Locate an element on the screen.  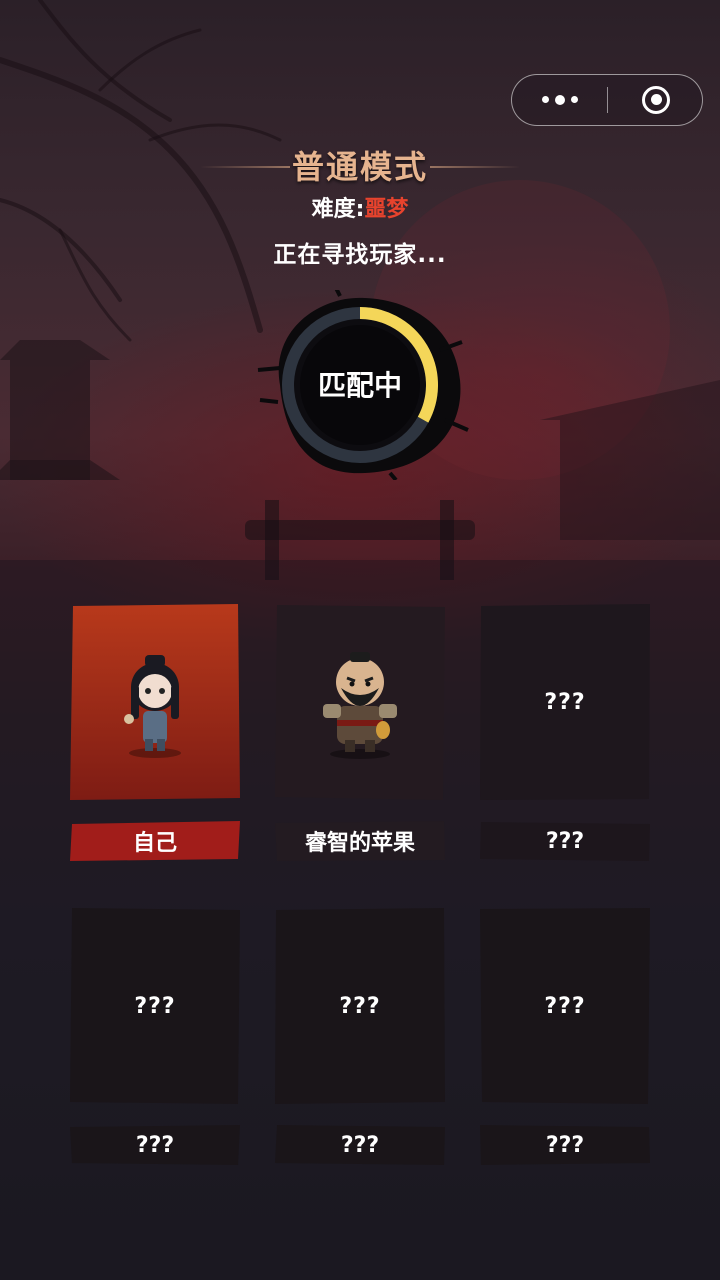
more-dots-icon is located at coordinates (545, 99).